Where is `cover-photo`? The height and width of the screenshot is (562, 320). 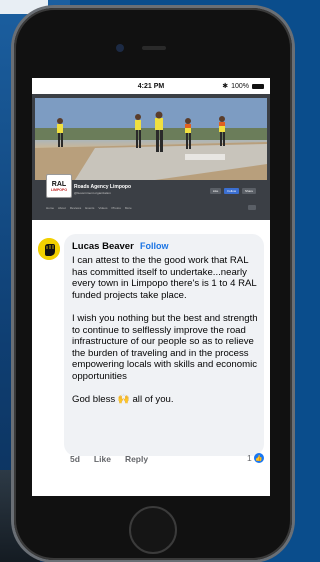
cover-photo is located at coordinates (151, 139).